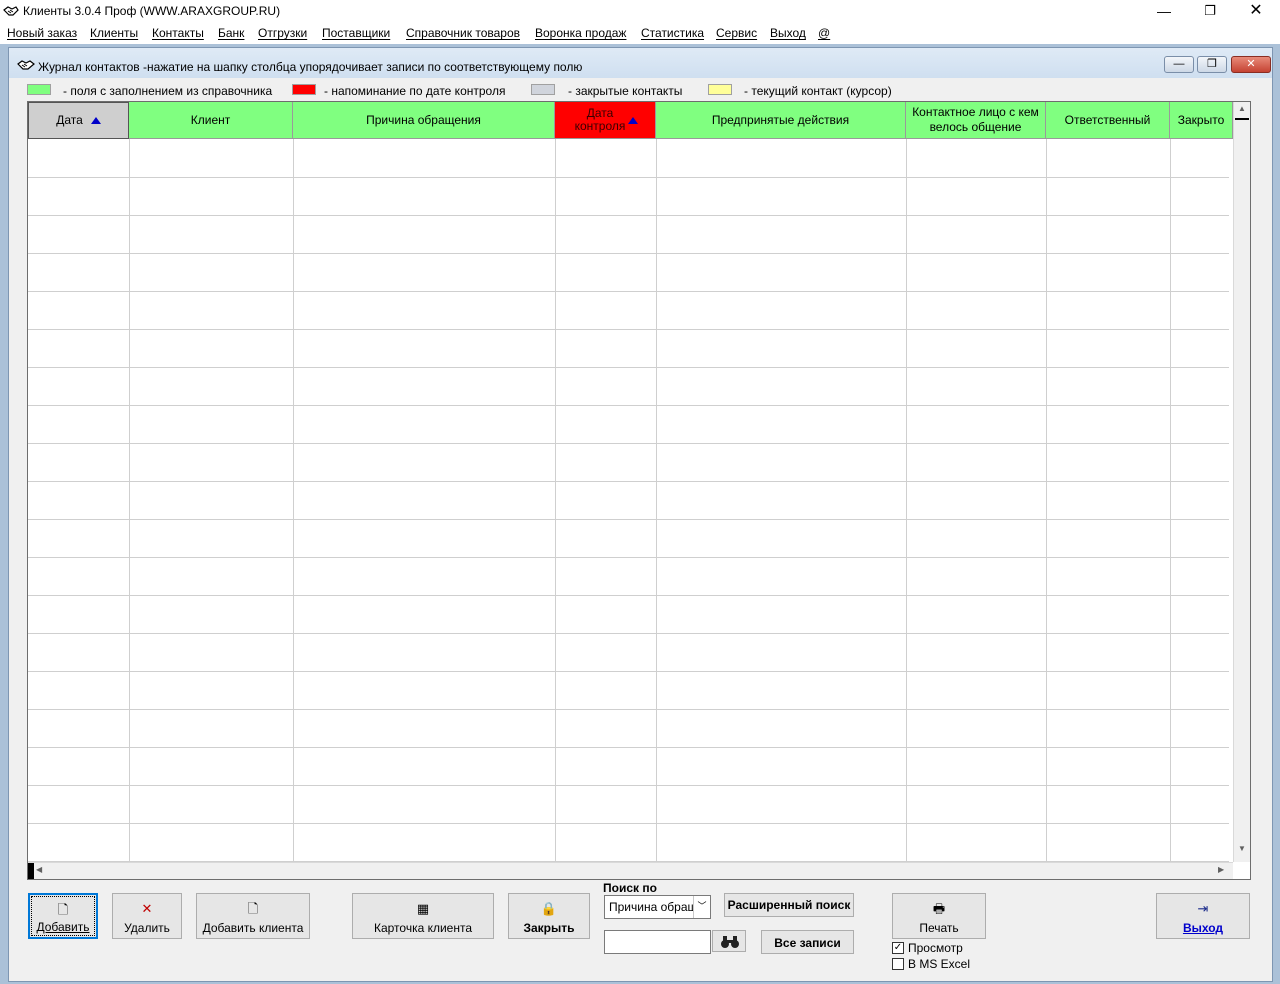 This screenshot has width=1280, height=984. Describe the element at coordinates (789, 905) in the screenshot. I see `advanced-search-button: Расширенный поиск` at that location.